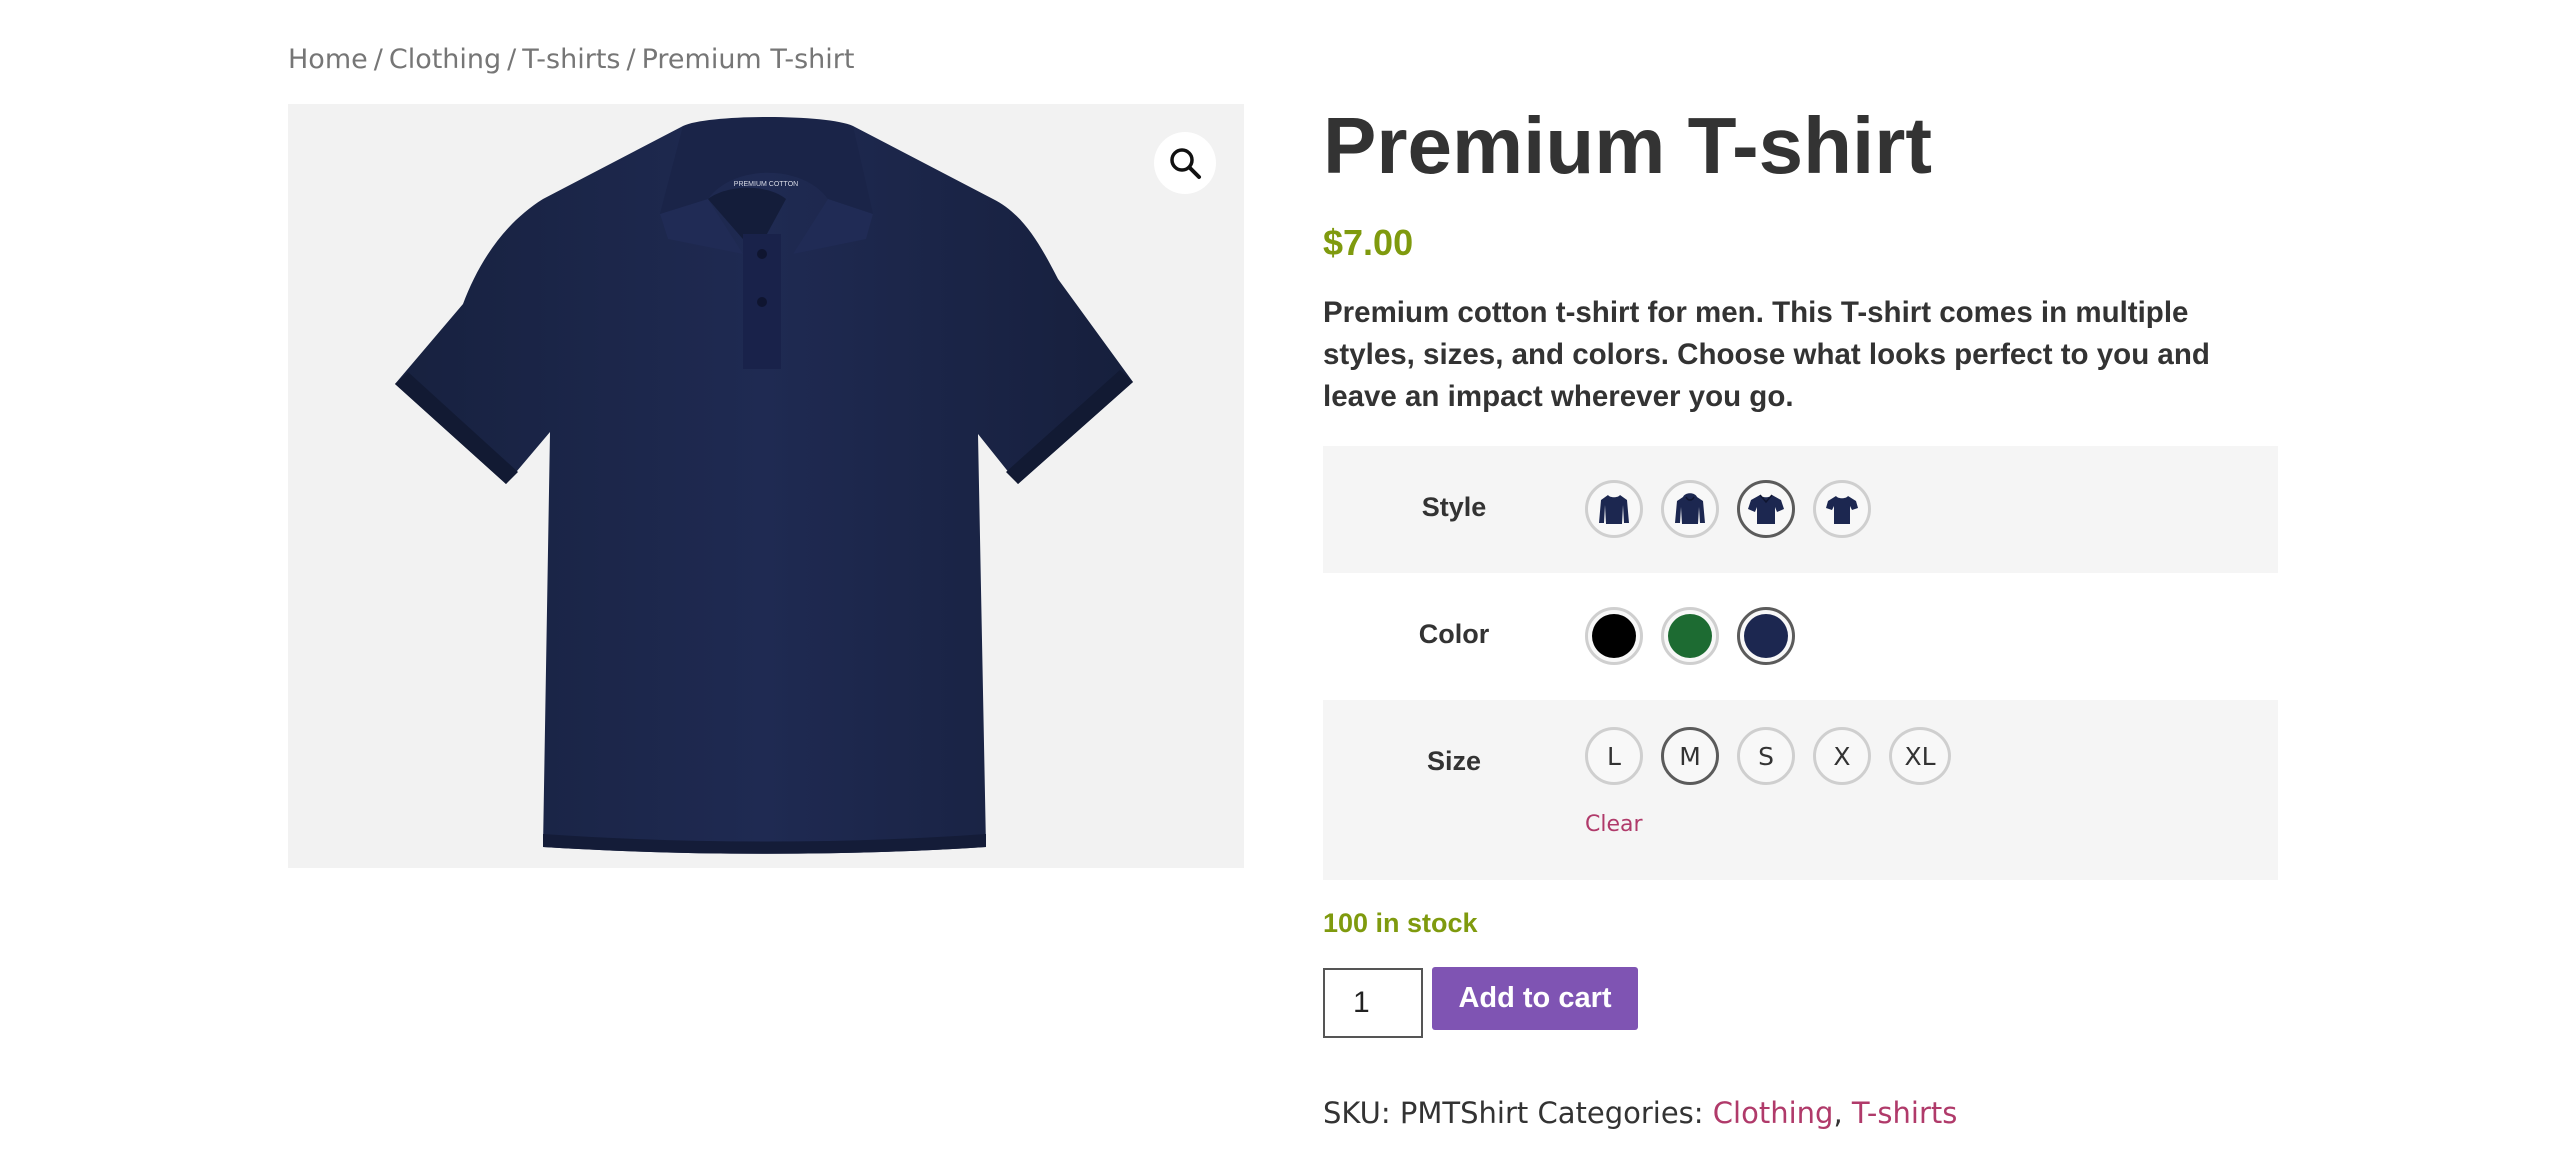 This screenshot has width=2560, height=1156. I want to click on color-swatches, so click(1690, 636).